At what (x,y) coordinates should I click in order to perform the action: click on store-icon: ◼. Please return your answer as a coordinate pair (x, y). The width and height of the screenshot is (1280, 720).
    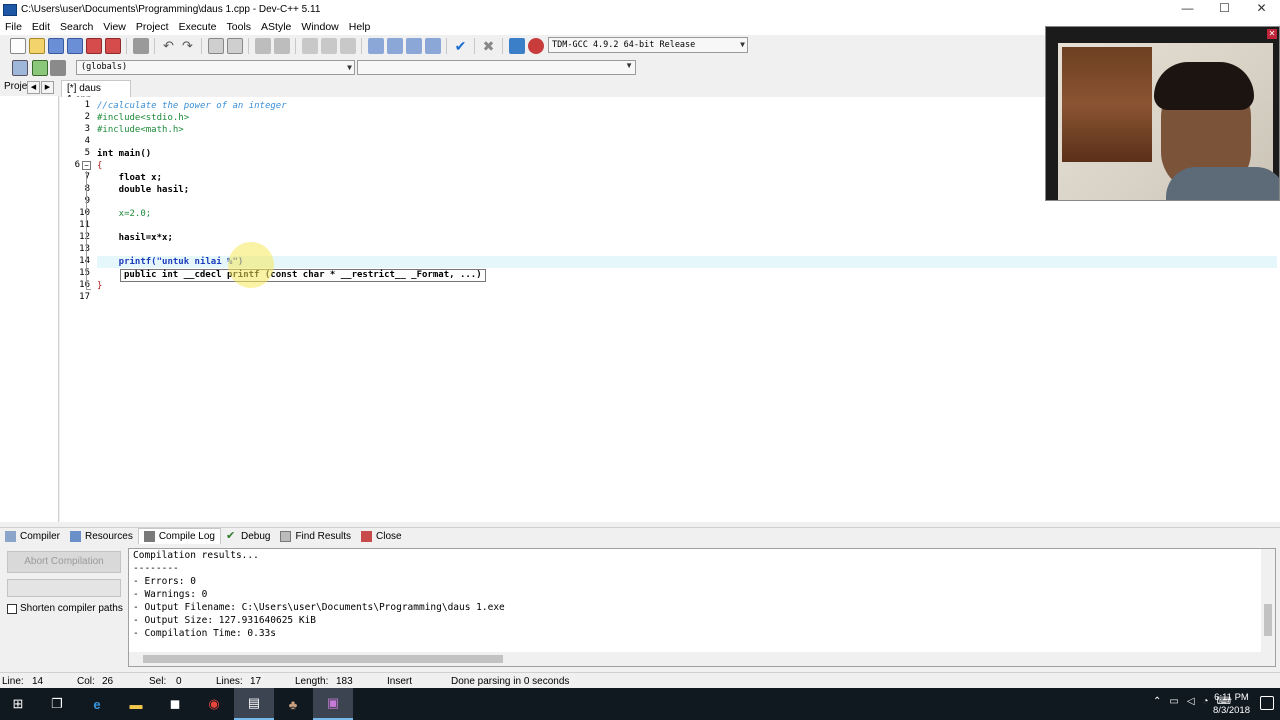
    Looking at the image, I should click on (175, 704).